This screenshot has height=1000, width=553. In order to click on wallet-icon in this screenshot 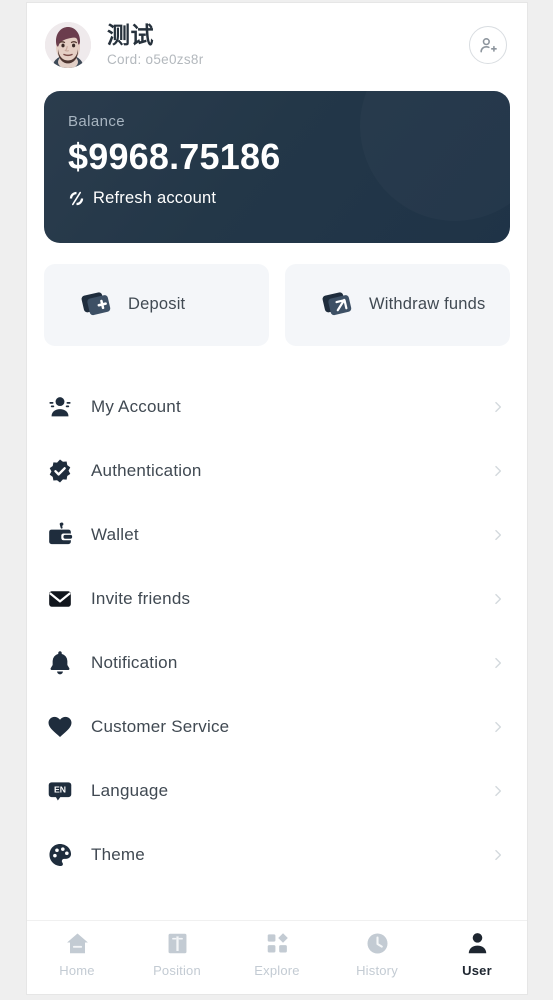, I will do `click(60, 535)`.